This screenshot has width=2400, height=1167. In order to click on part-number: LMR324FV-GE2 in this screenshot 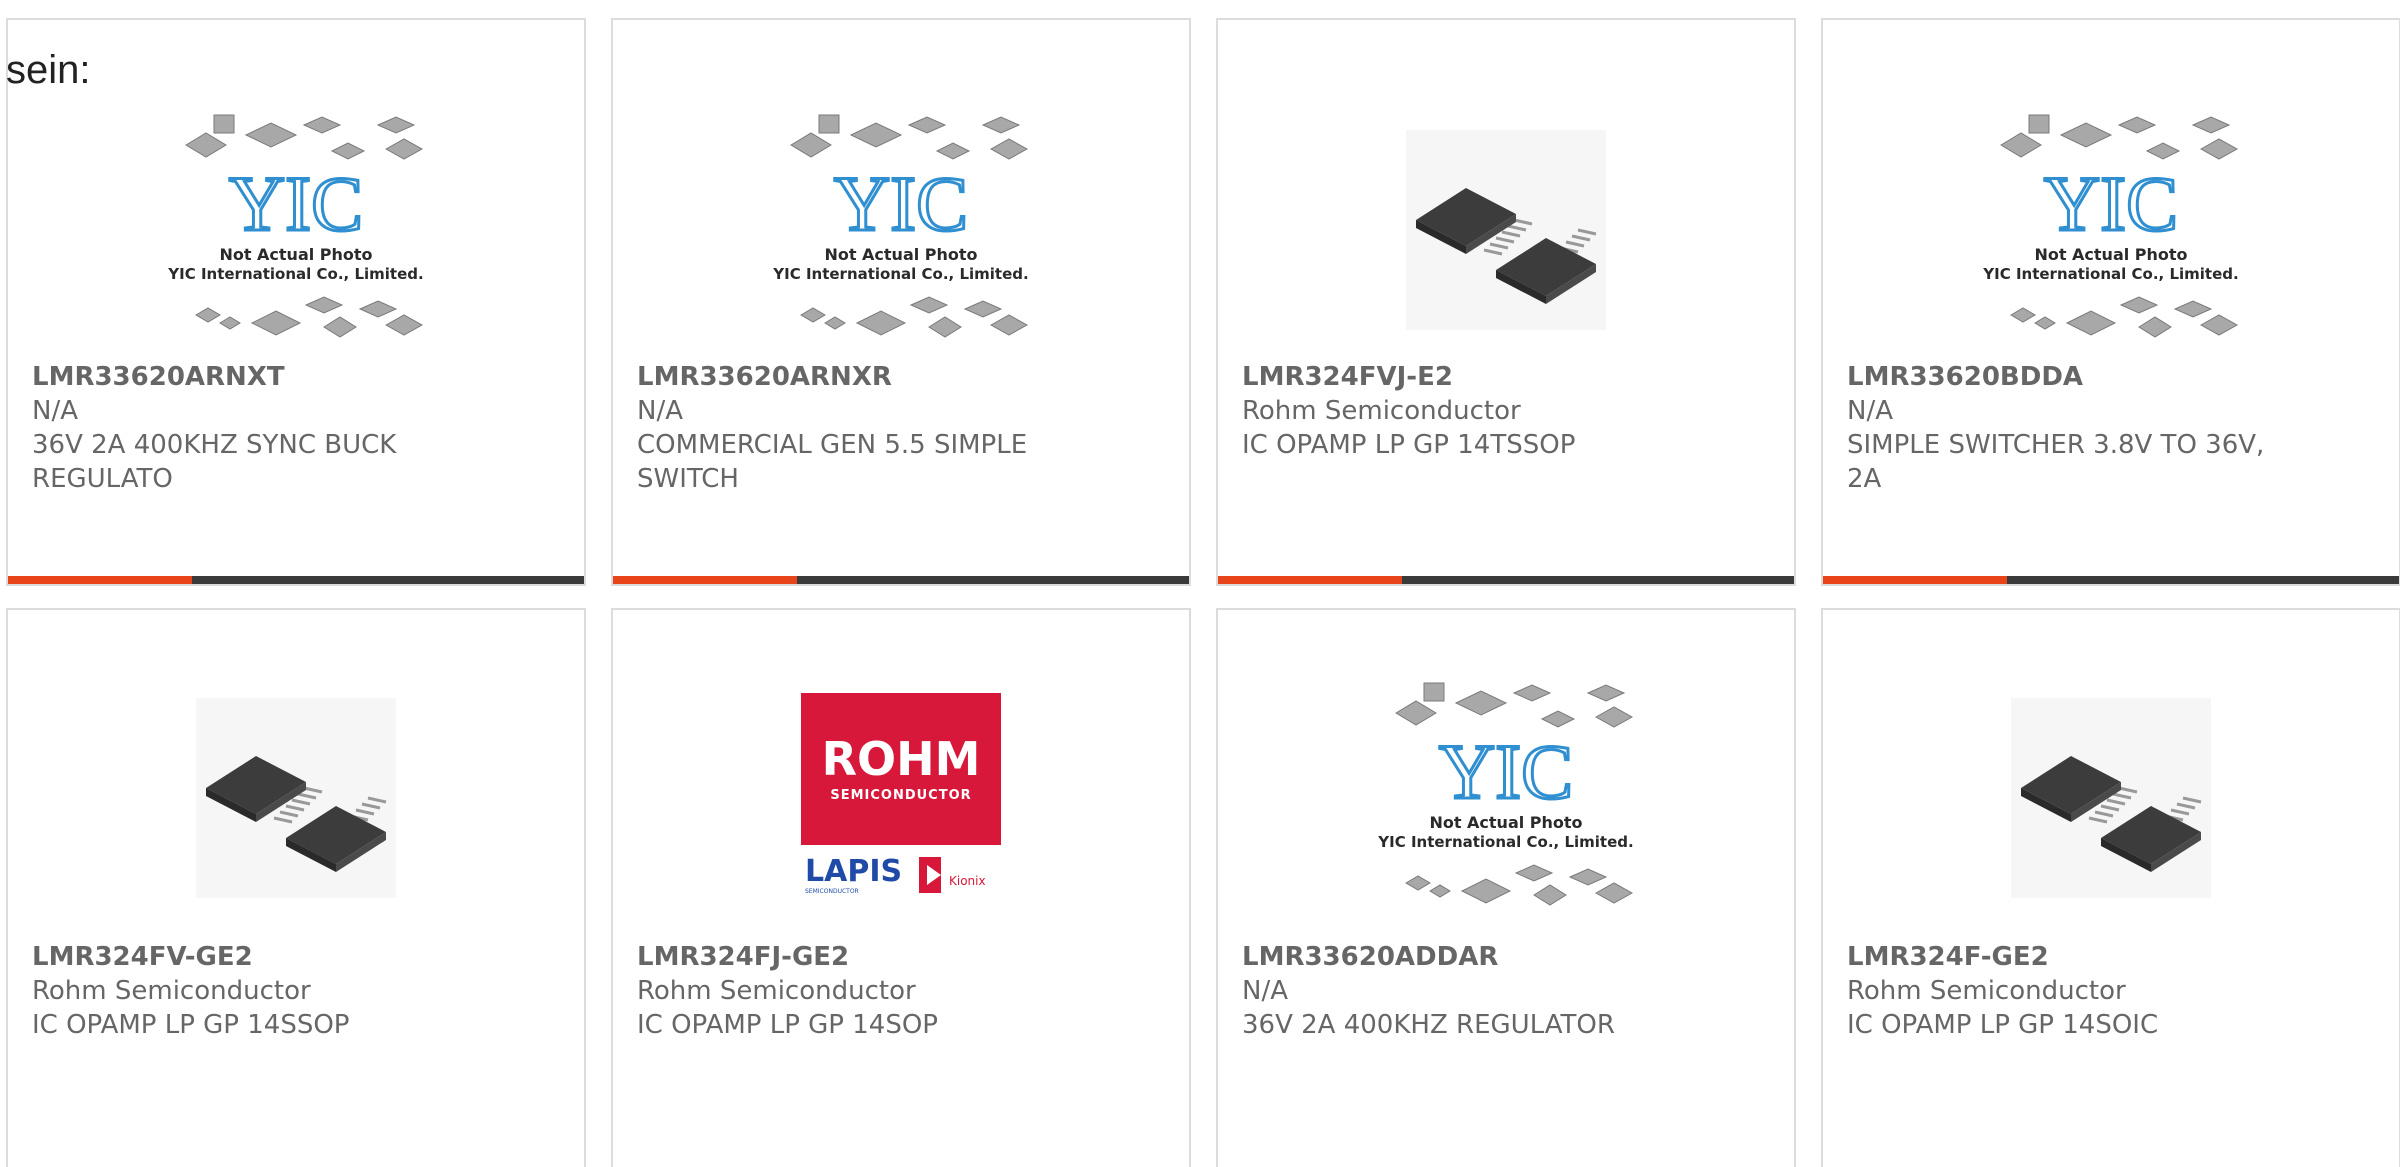, I will do `click(298, 957)`.